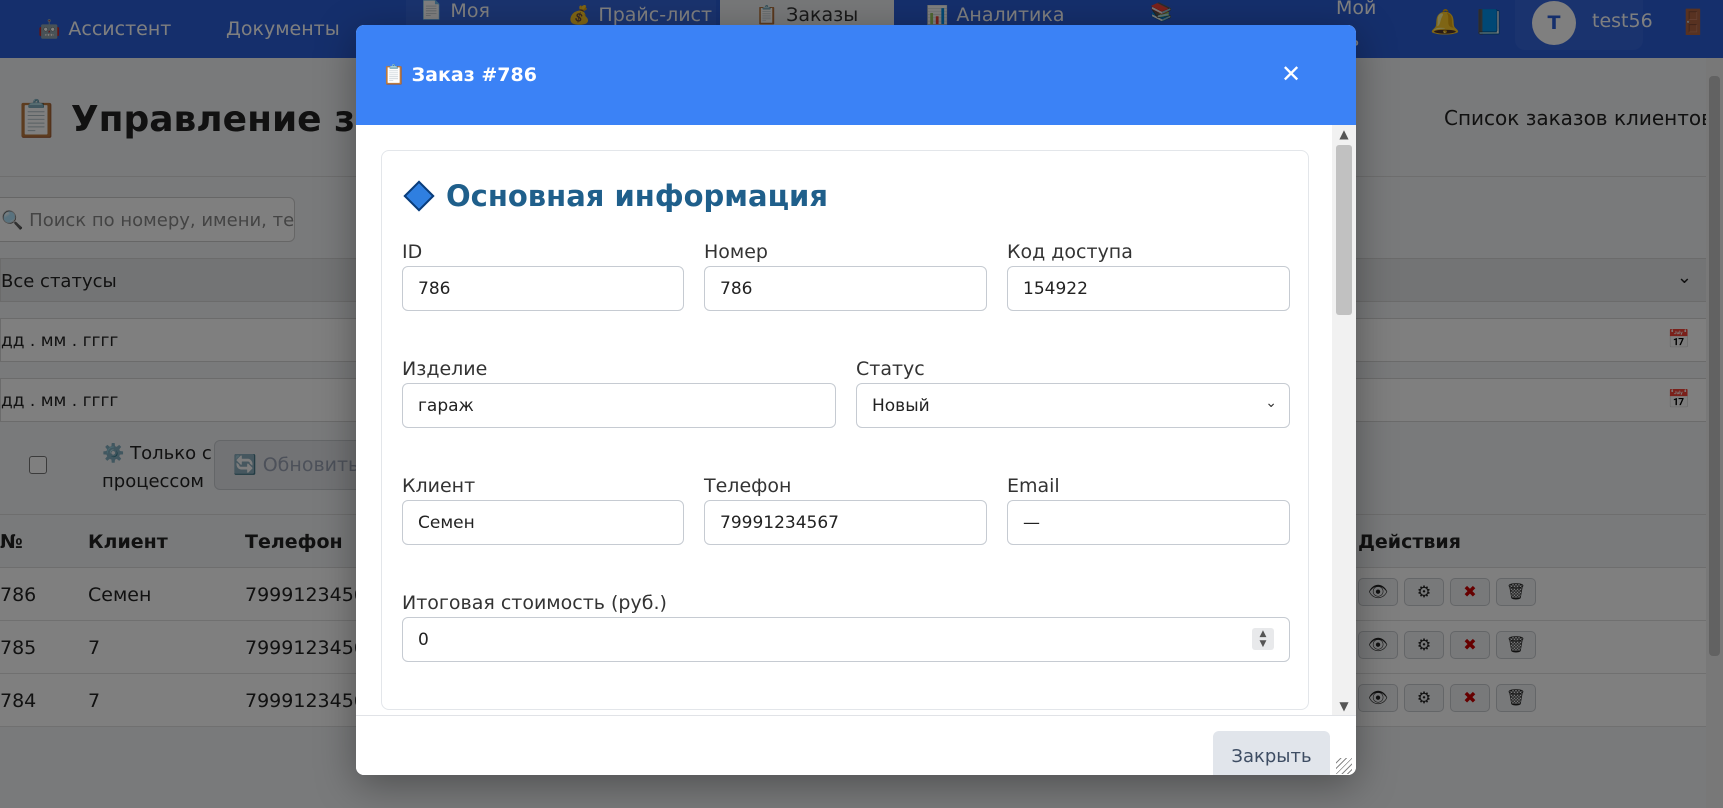  Describe the element at coordinates (856, 745) in the screenshot. I see `modal-footer: Закрыть` at that location.